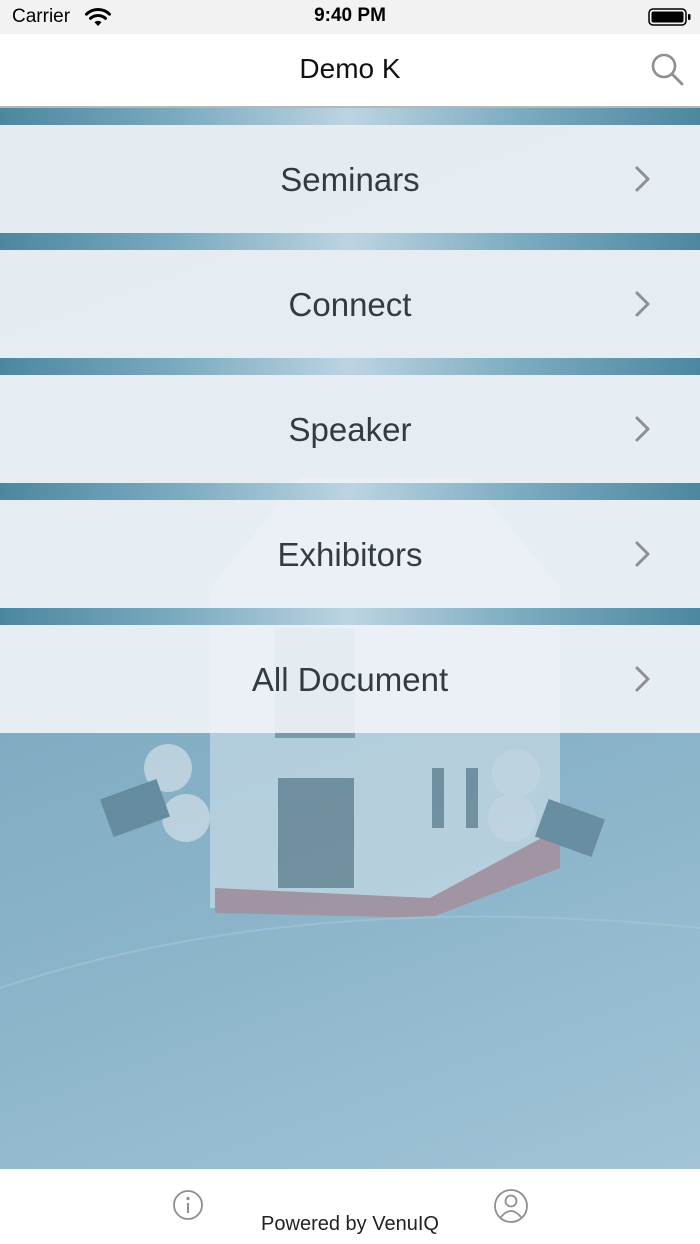  Describe the element at coordinates (668, 70) in the screenshot. I see `search-icon` at that location.